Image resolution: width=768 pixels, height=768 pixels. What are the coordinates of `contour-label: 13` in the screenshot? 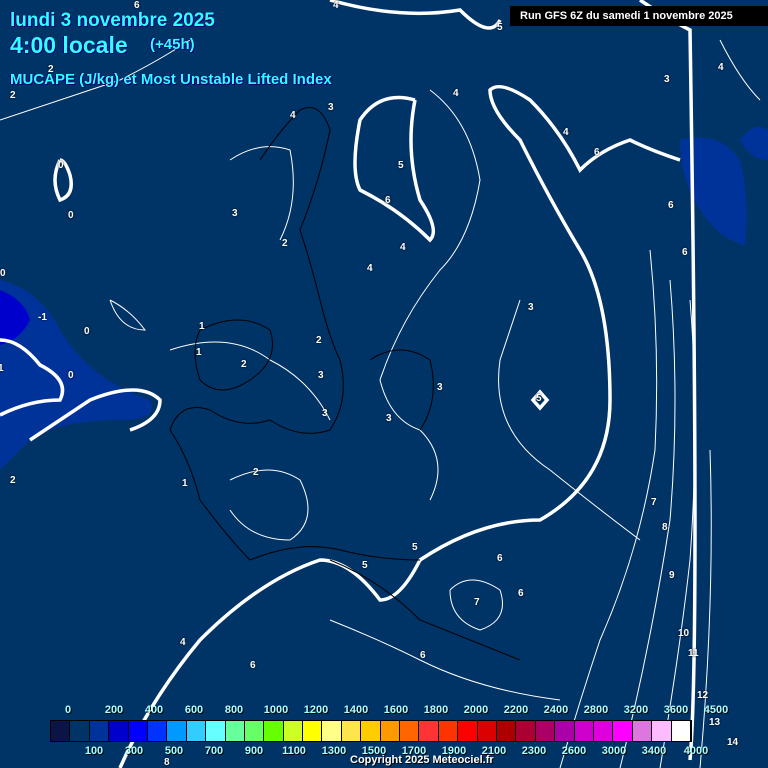 It's located at (715, 722).